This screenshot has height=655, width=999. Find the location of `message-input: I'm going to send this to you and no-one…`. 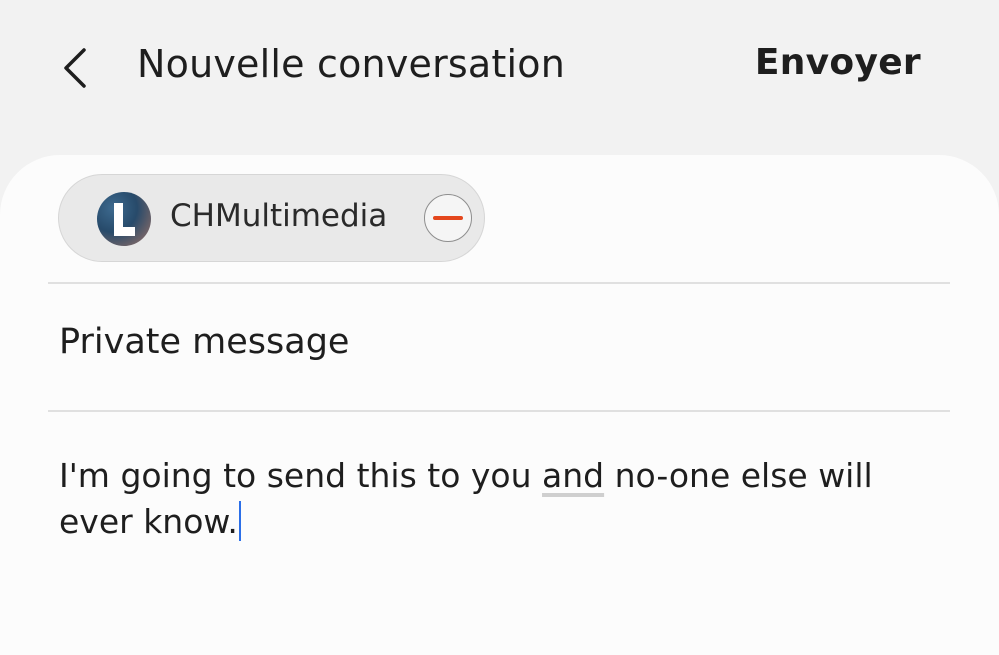

message-input: I'm going to send this to you and no-one… is located at coordinates (494, 499).